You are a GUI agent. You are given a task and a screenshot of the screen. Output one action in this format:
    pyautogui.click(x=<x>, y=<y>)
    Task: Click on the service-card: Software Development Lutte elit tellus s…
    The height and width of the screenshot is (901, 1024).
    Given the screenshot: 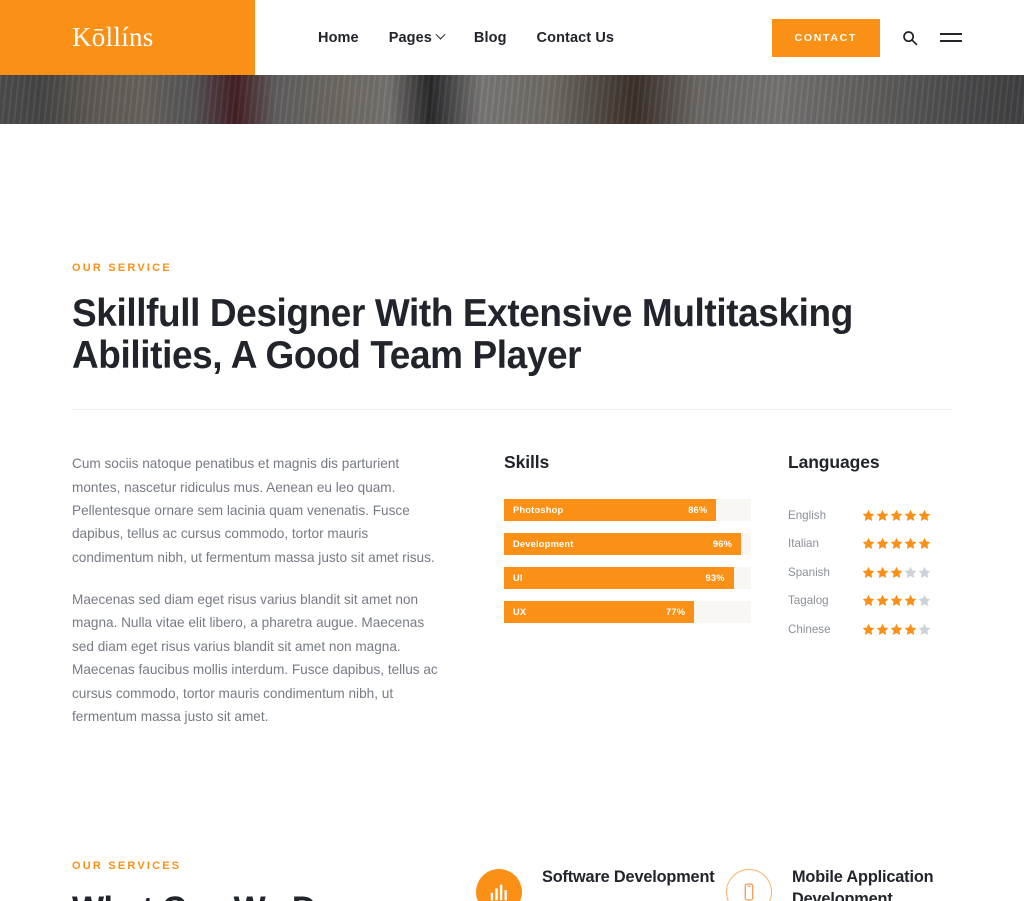 What is the action you would take?
    pyautogui.click(x=601, y=884)
    